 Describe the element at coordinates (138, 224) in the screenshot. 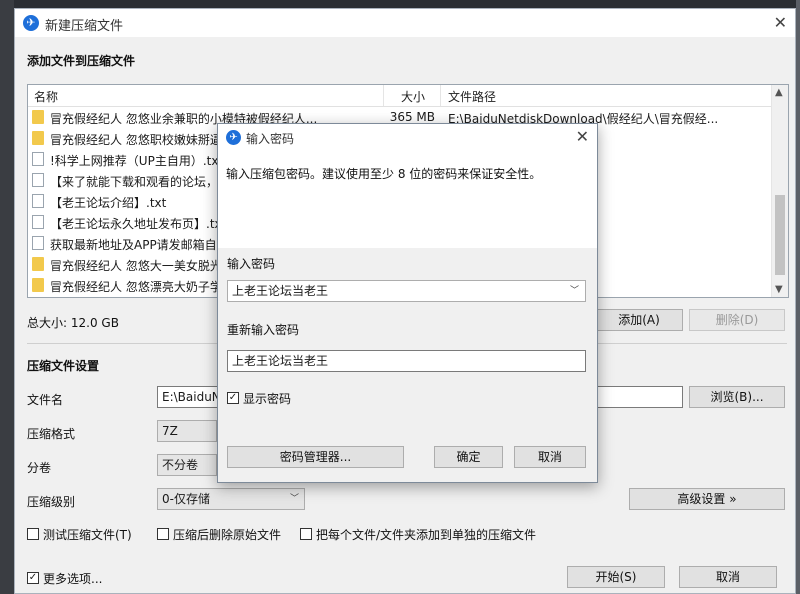

I see `file-name: 【老王论坛永久地址发布页】.txt` at that location.